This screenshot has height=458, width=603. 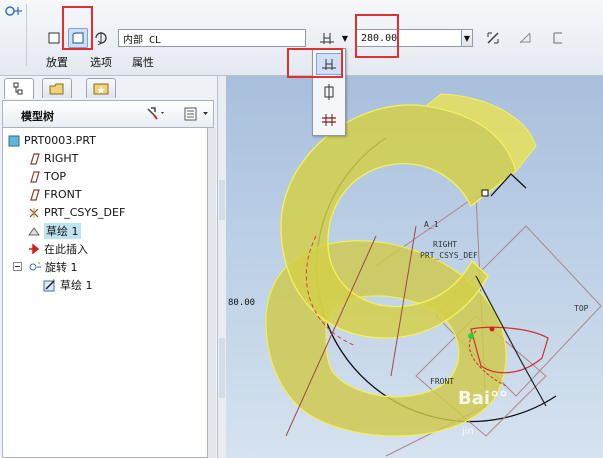 What do you see at coordinates (468, 431) in the screenshot?
I see `watermark-sub: jin` at bounding box center [468, 431].